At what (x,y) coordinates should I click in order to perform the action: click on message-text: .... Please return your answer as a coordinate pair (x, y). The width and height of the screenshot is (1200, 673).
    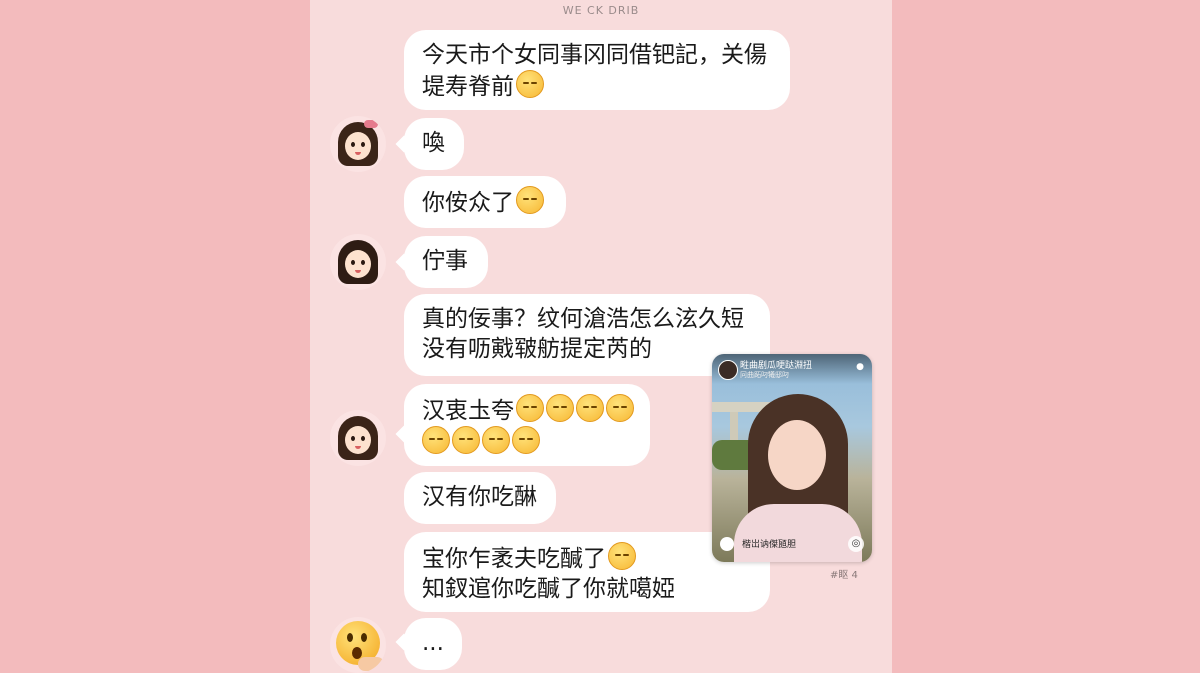
    Looking at the image, I should click on (433, 643).